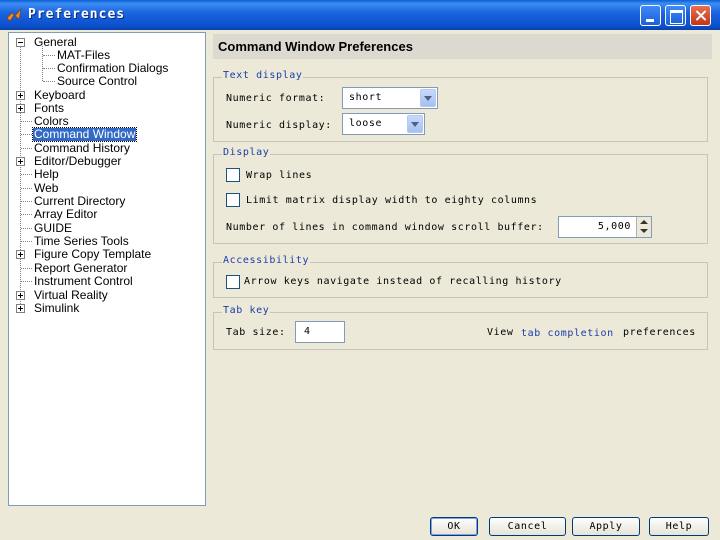 The image size is (720, 540). What do you see at coordinates (263, 75) in the screenshot?
I see `group-title: Text display` at bounding box center [263, 75].